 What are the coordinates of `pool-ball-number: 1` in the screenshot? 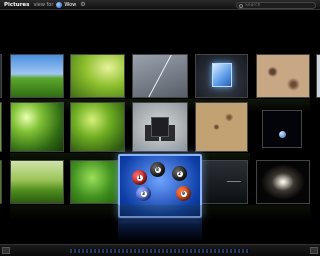 It's located at (139, 177).